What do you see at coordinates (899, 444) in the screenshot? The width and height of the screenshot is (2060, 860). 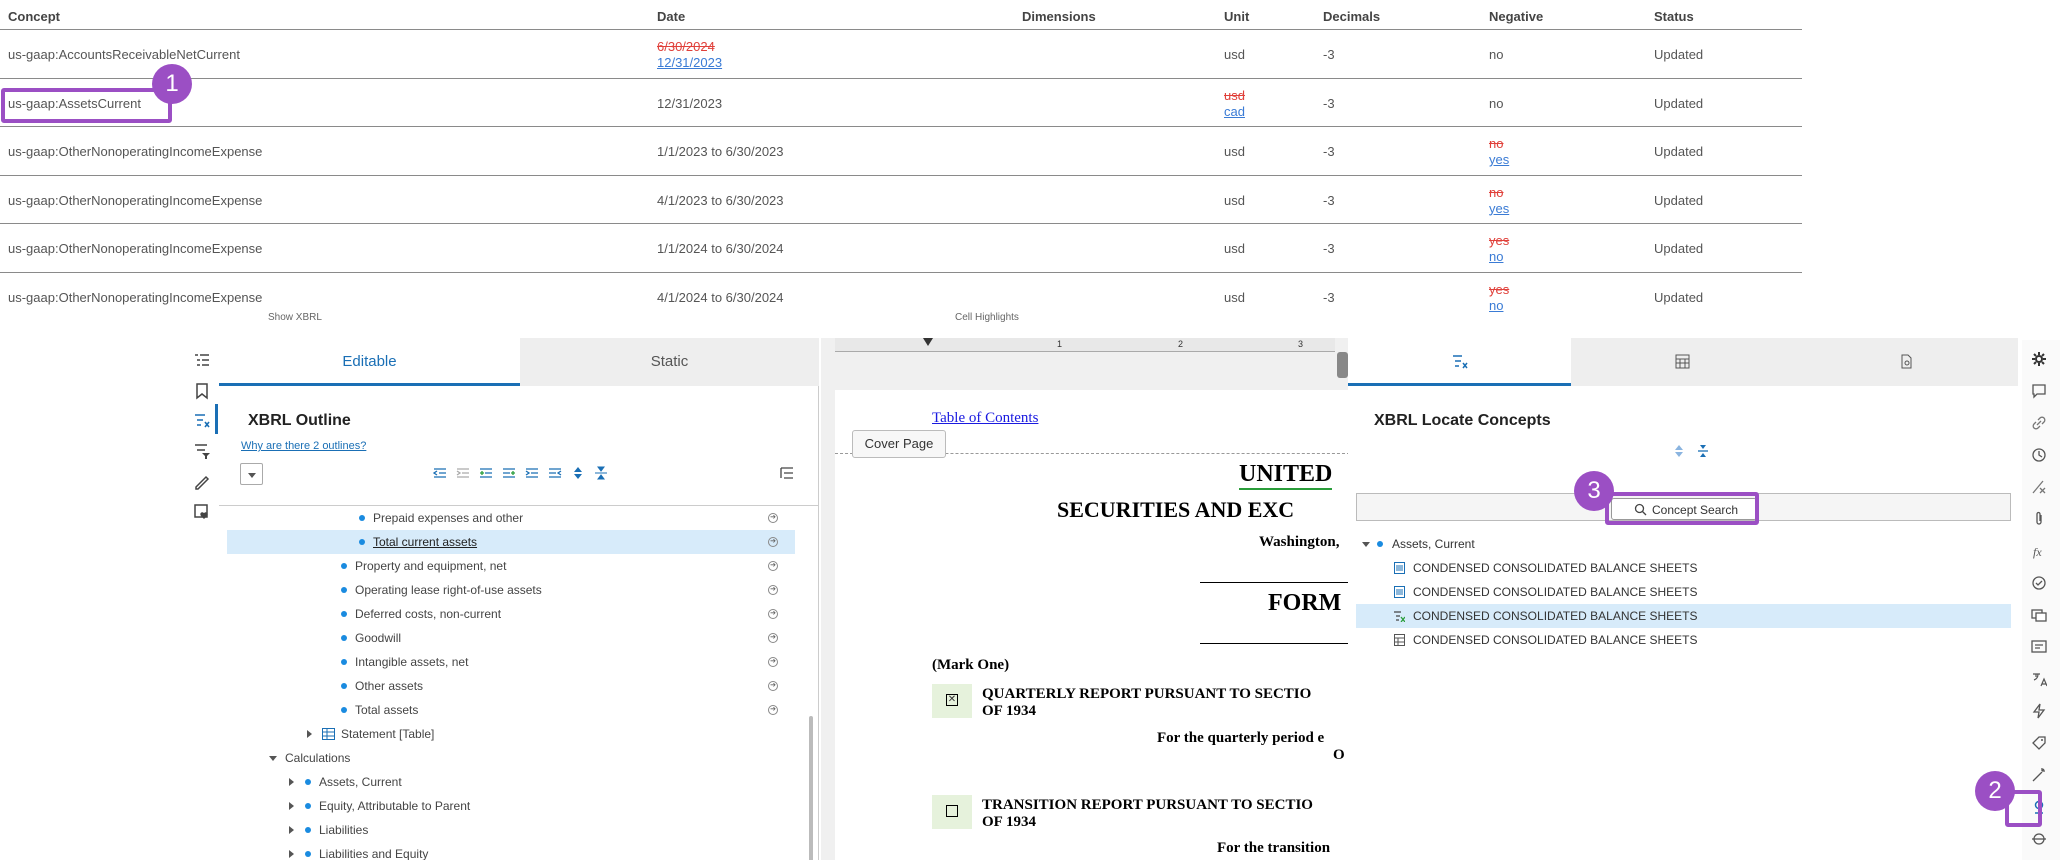 I see `cover-page-tag: Cover Page` at bounding box center [899, 444].